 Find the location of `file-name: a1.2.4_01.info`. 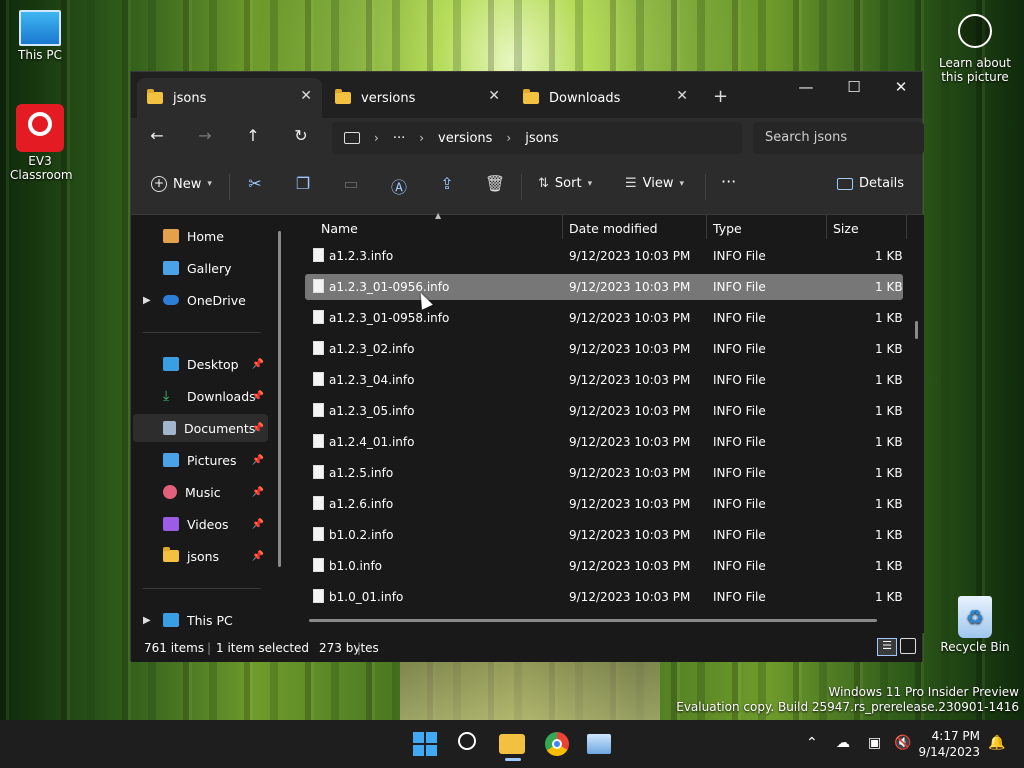

file-name: a1.2.4_01.info is located at coordinates (372, 442).